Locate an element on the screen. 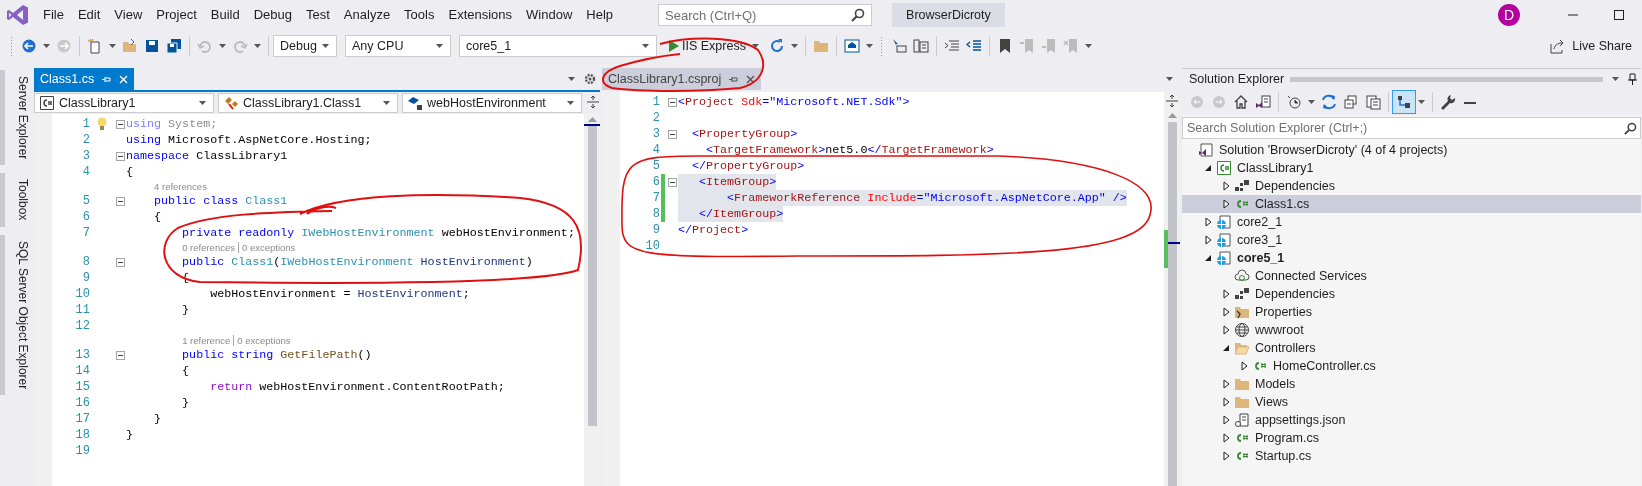 The height and width of the screenshot is (486, 1642). codelens-link: 1 reference is located at coordinates (206, 340).